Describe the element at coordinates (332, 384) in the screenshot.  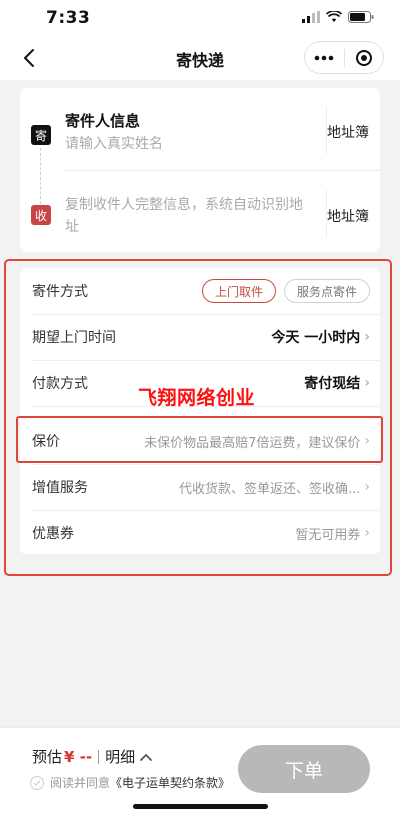
I see `payment-method-text: 寄付现结` at that location.